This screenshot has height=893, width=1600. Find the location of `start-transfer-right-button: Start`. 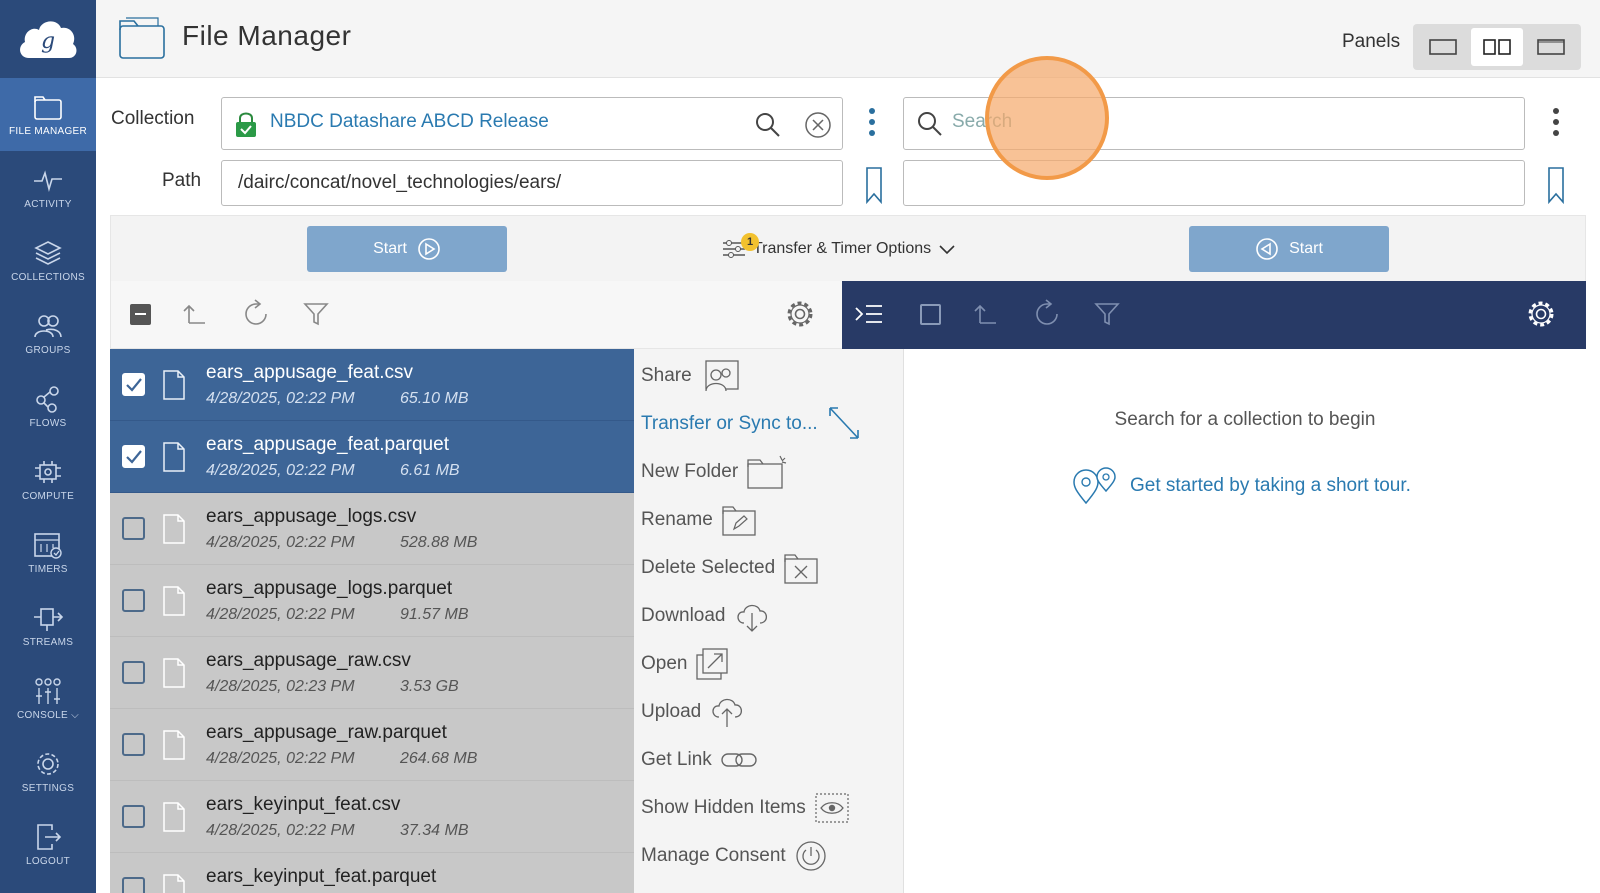

start-transfer-right-button: Start is located at coordinates (1289, 249).